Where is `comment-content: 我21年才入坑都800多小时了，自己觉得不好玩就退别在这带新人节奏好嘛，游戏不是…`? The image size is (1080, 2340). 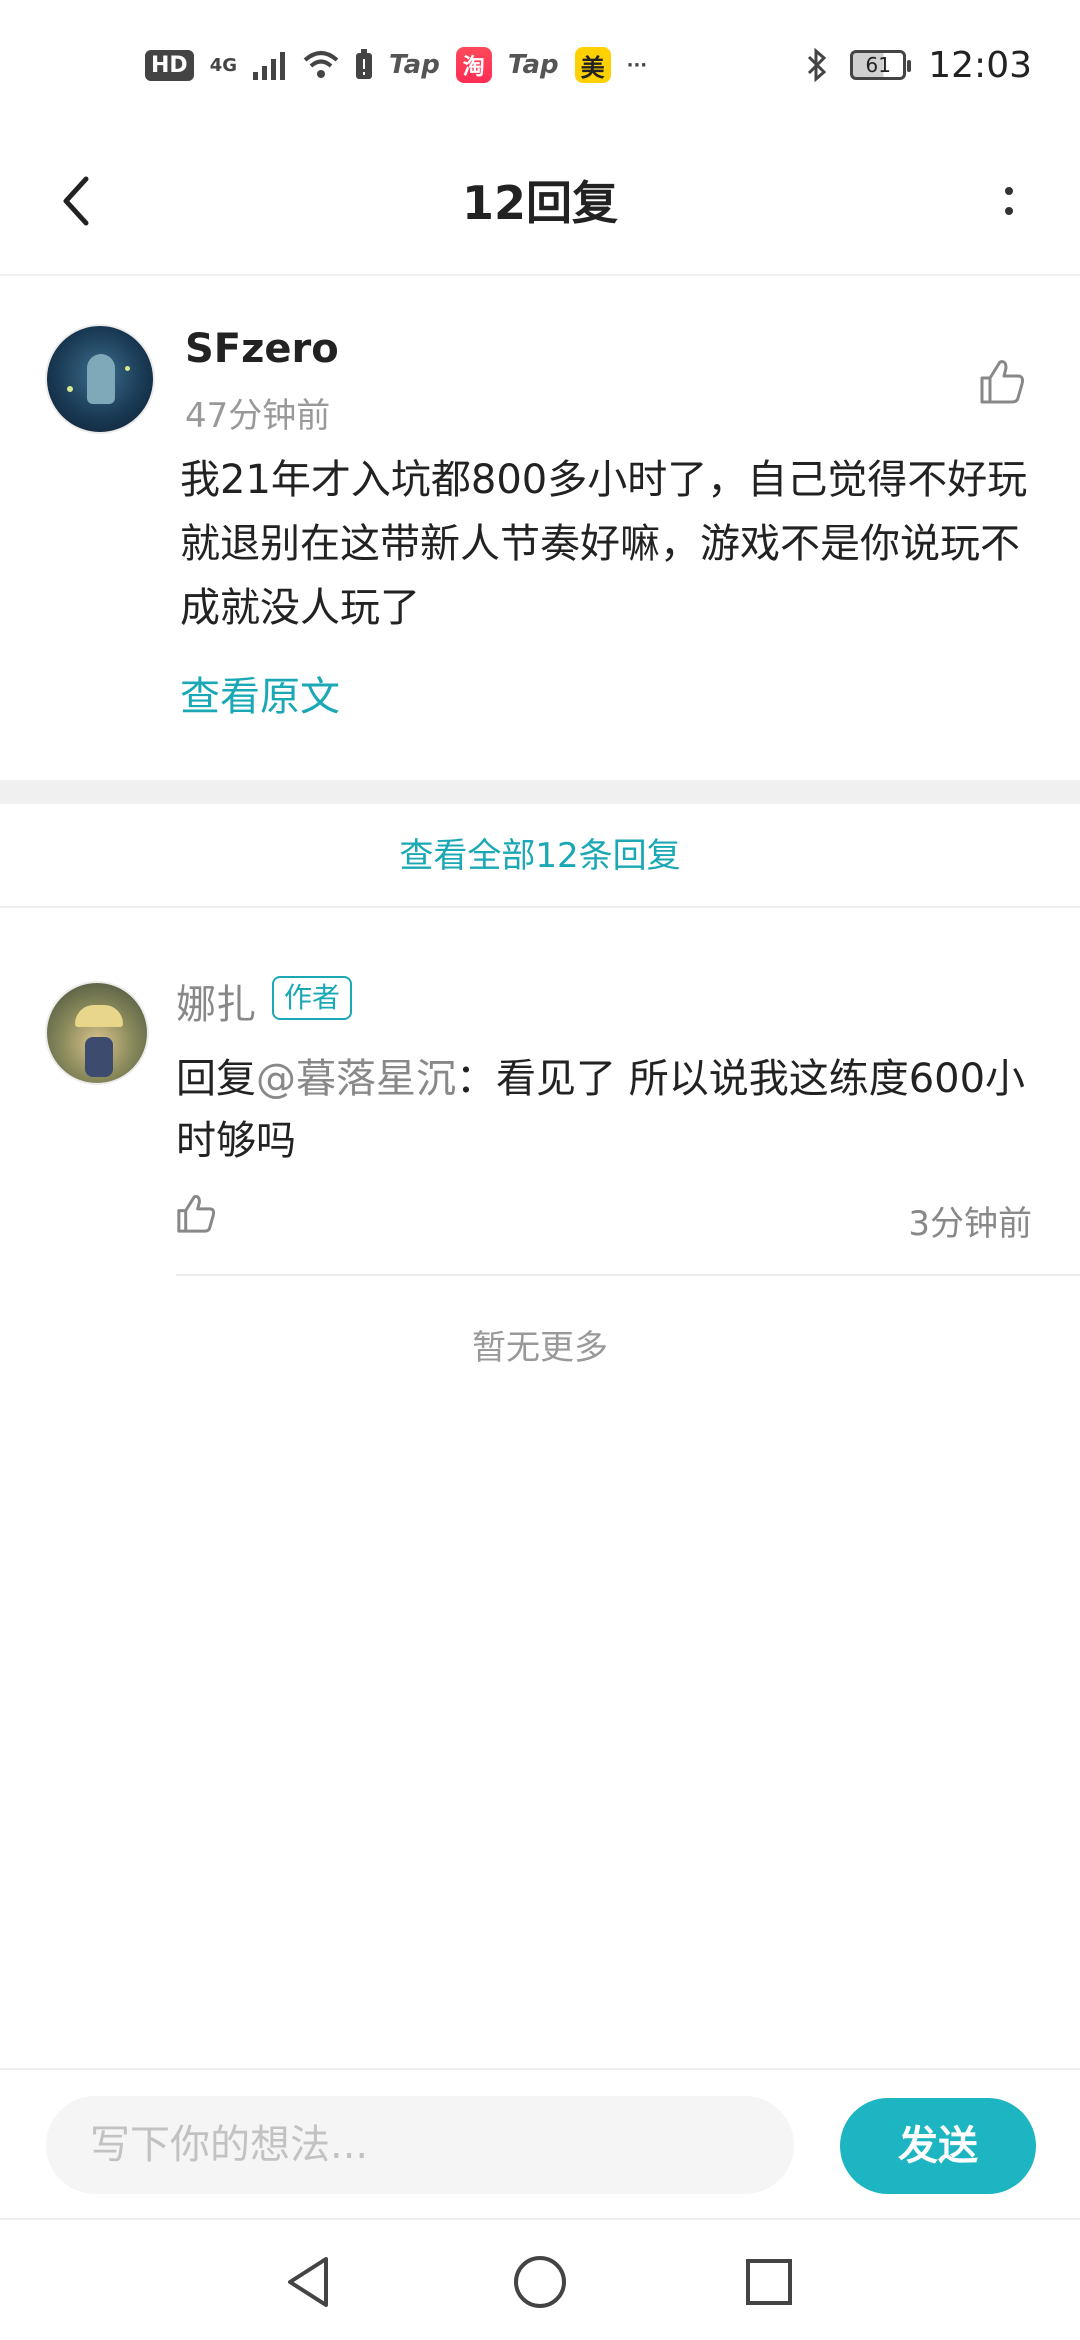 comment-content: 我21年才入坑都800多小时了，自己觉得不好玩就退别在这带新人节奏好嘛，游戏不是… is located at coordinates (604, 544).